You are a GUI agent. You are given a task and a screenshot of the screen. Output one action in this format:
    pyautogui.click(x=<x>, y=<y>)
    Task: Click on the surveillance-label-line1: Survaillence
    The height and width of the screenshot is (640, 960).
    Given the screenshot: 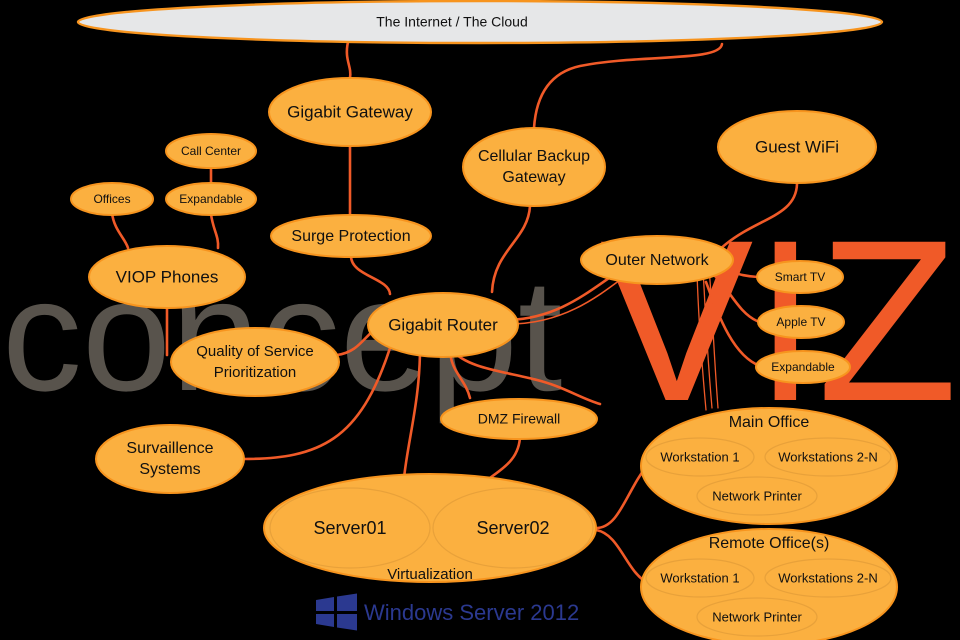 What is the action you would take?
    pyautogui.click(x=169, y=448)
    